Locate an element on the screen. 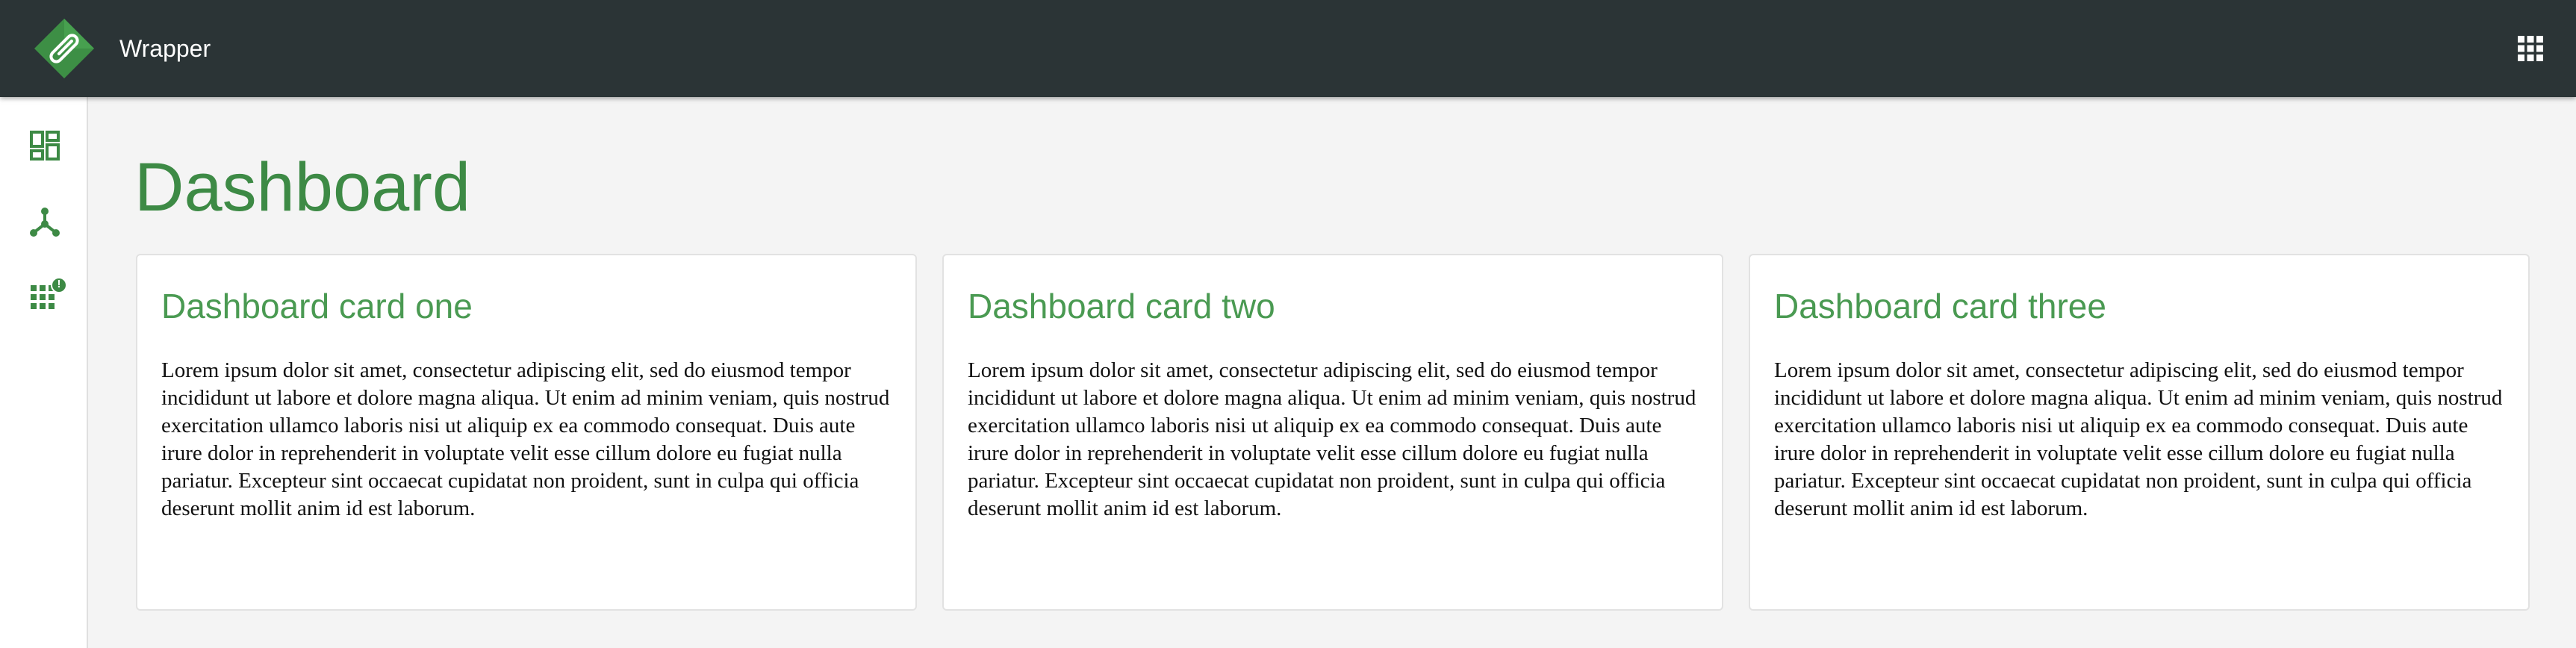 The image size is (2576, 648). apps-grid-badge-icon is located at coordinates (49, 293).